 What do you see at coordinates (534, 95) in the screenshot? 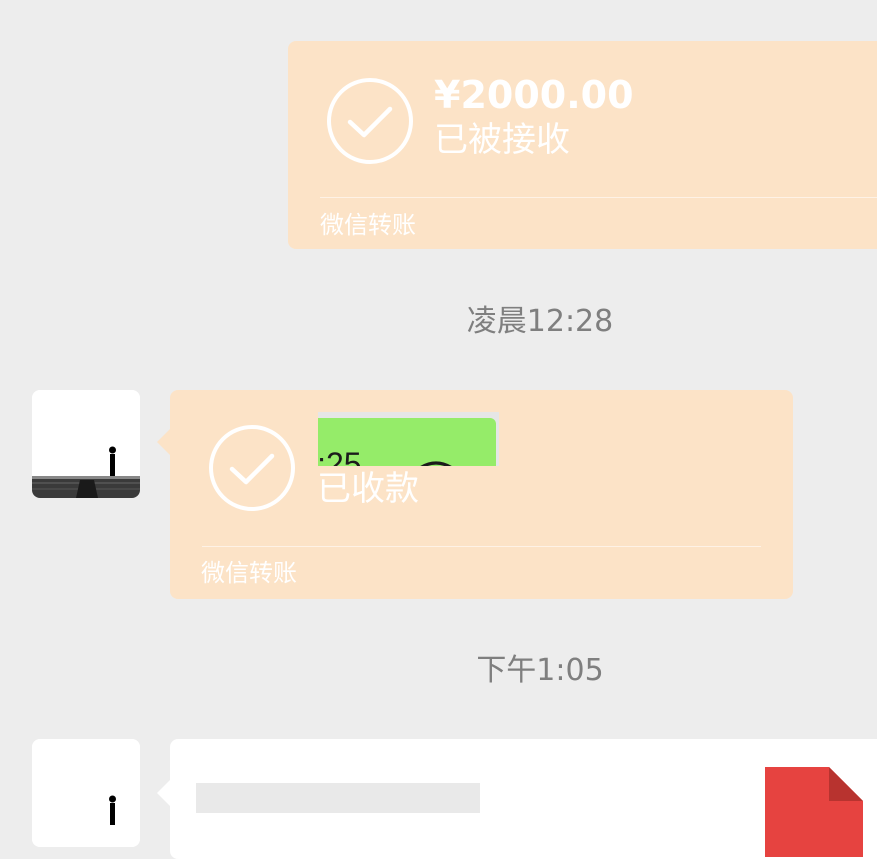
I see `transfer-amount: ¥2000.00` at bounding box center [534, 95].